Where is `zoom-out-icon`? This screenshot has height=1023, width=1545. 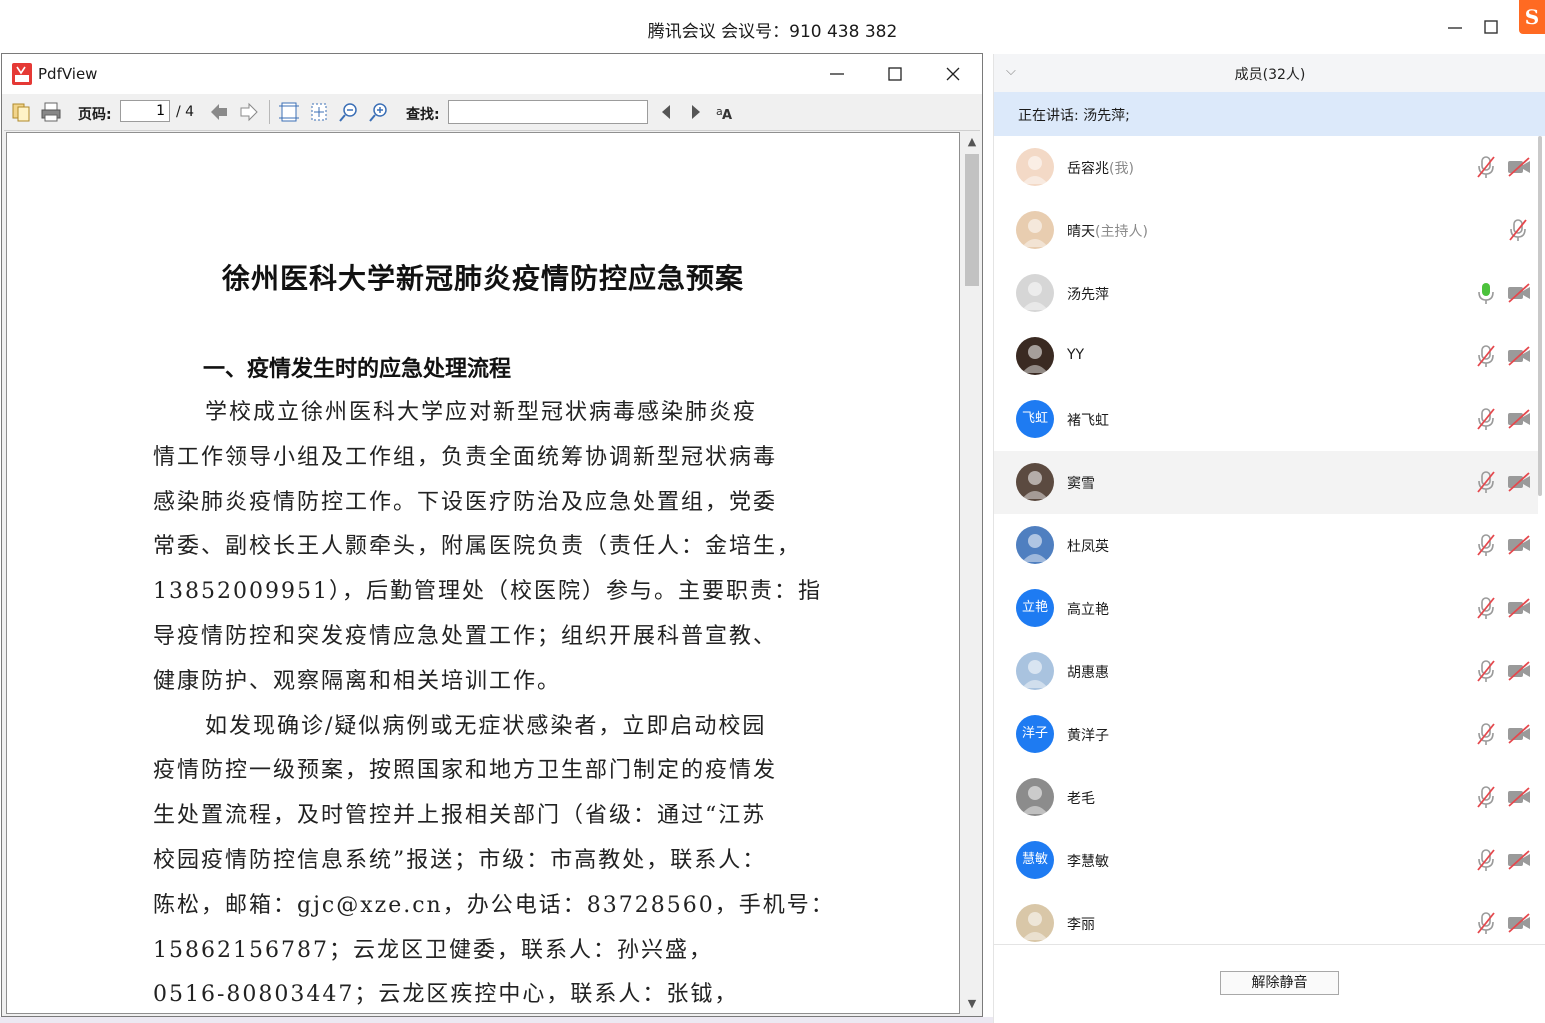
zoom-out-icon is located at coordinates (349, 112).